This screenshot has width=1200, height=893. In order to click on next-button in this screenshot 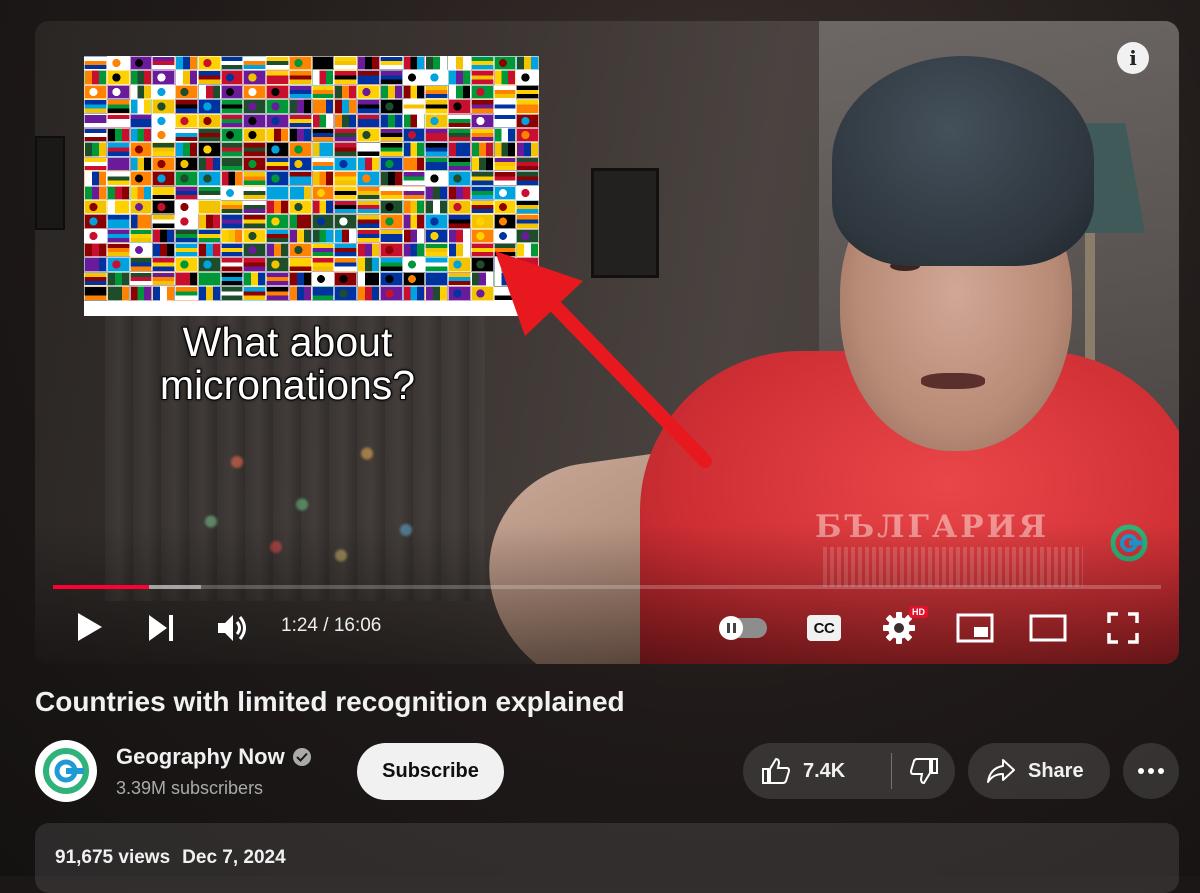, I will do `click(161, 628)`.